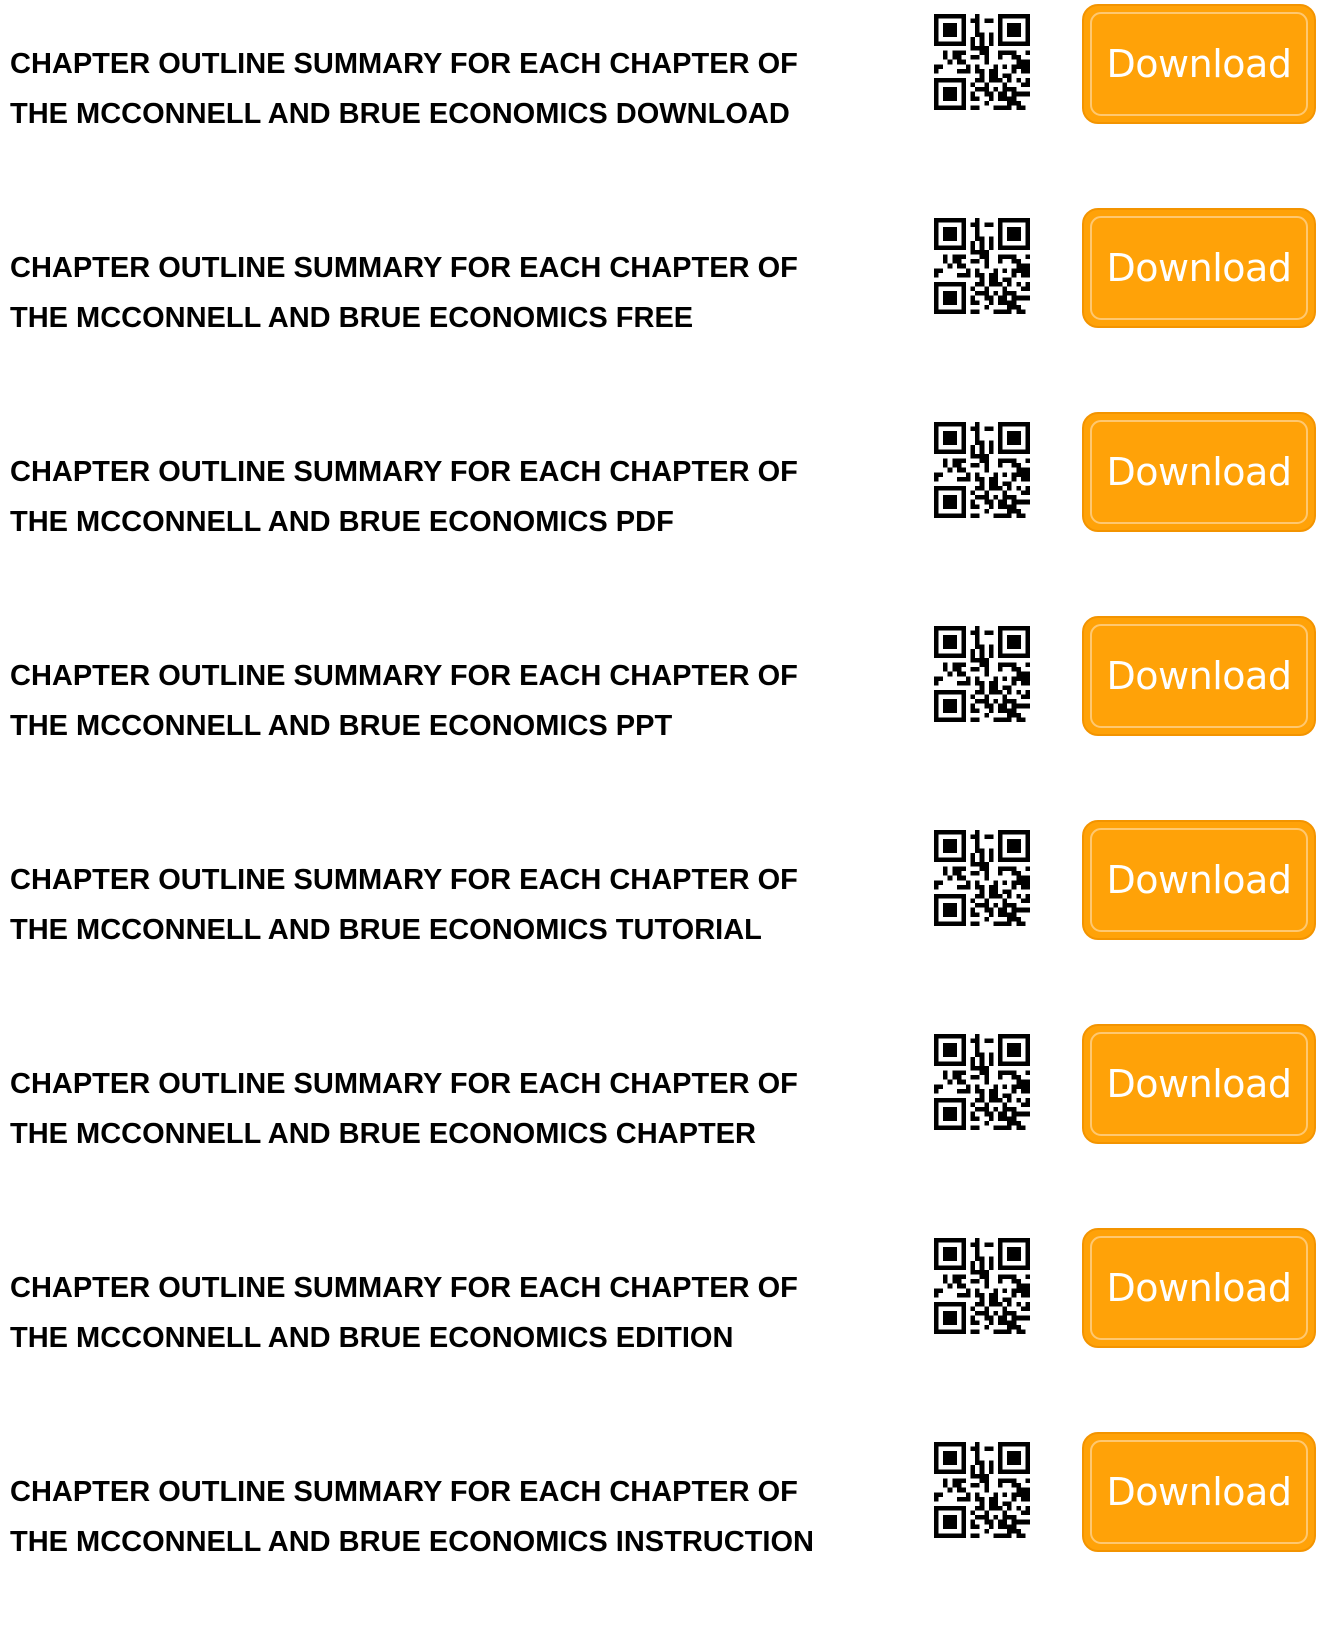 This screenshot has width=1319, height=1632. Describe the element at coordinates (342, 522) in the screenshot. I see `entry-title-line2: THE MCCONNELL AND BRUE ECONOMICS PDF` at that location.